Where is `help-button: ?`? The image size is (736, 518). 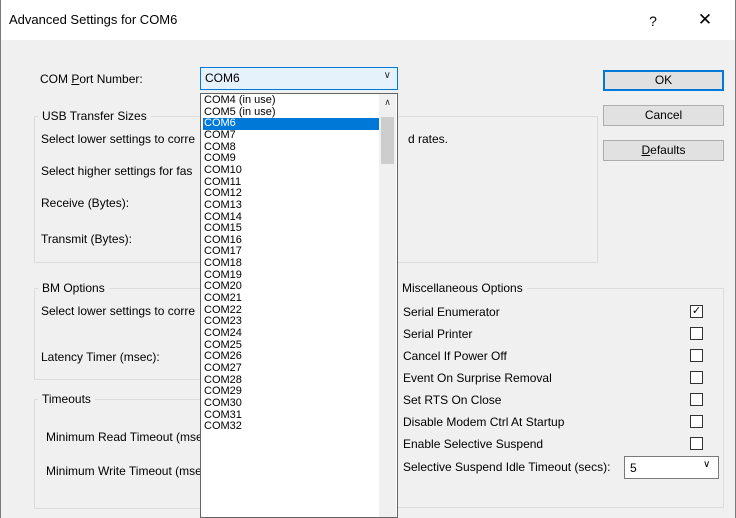
help-button: ? is located at coordinates (653, 21).